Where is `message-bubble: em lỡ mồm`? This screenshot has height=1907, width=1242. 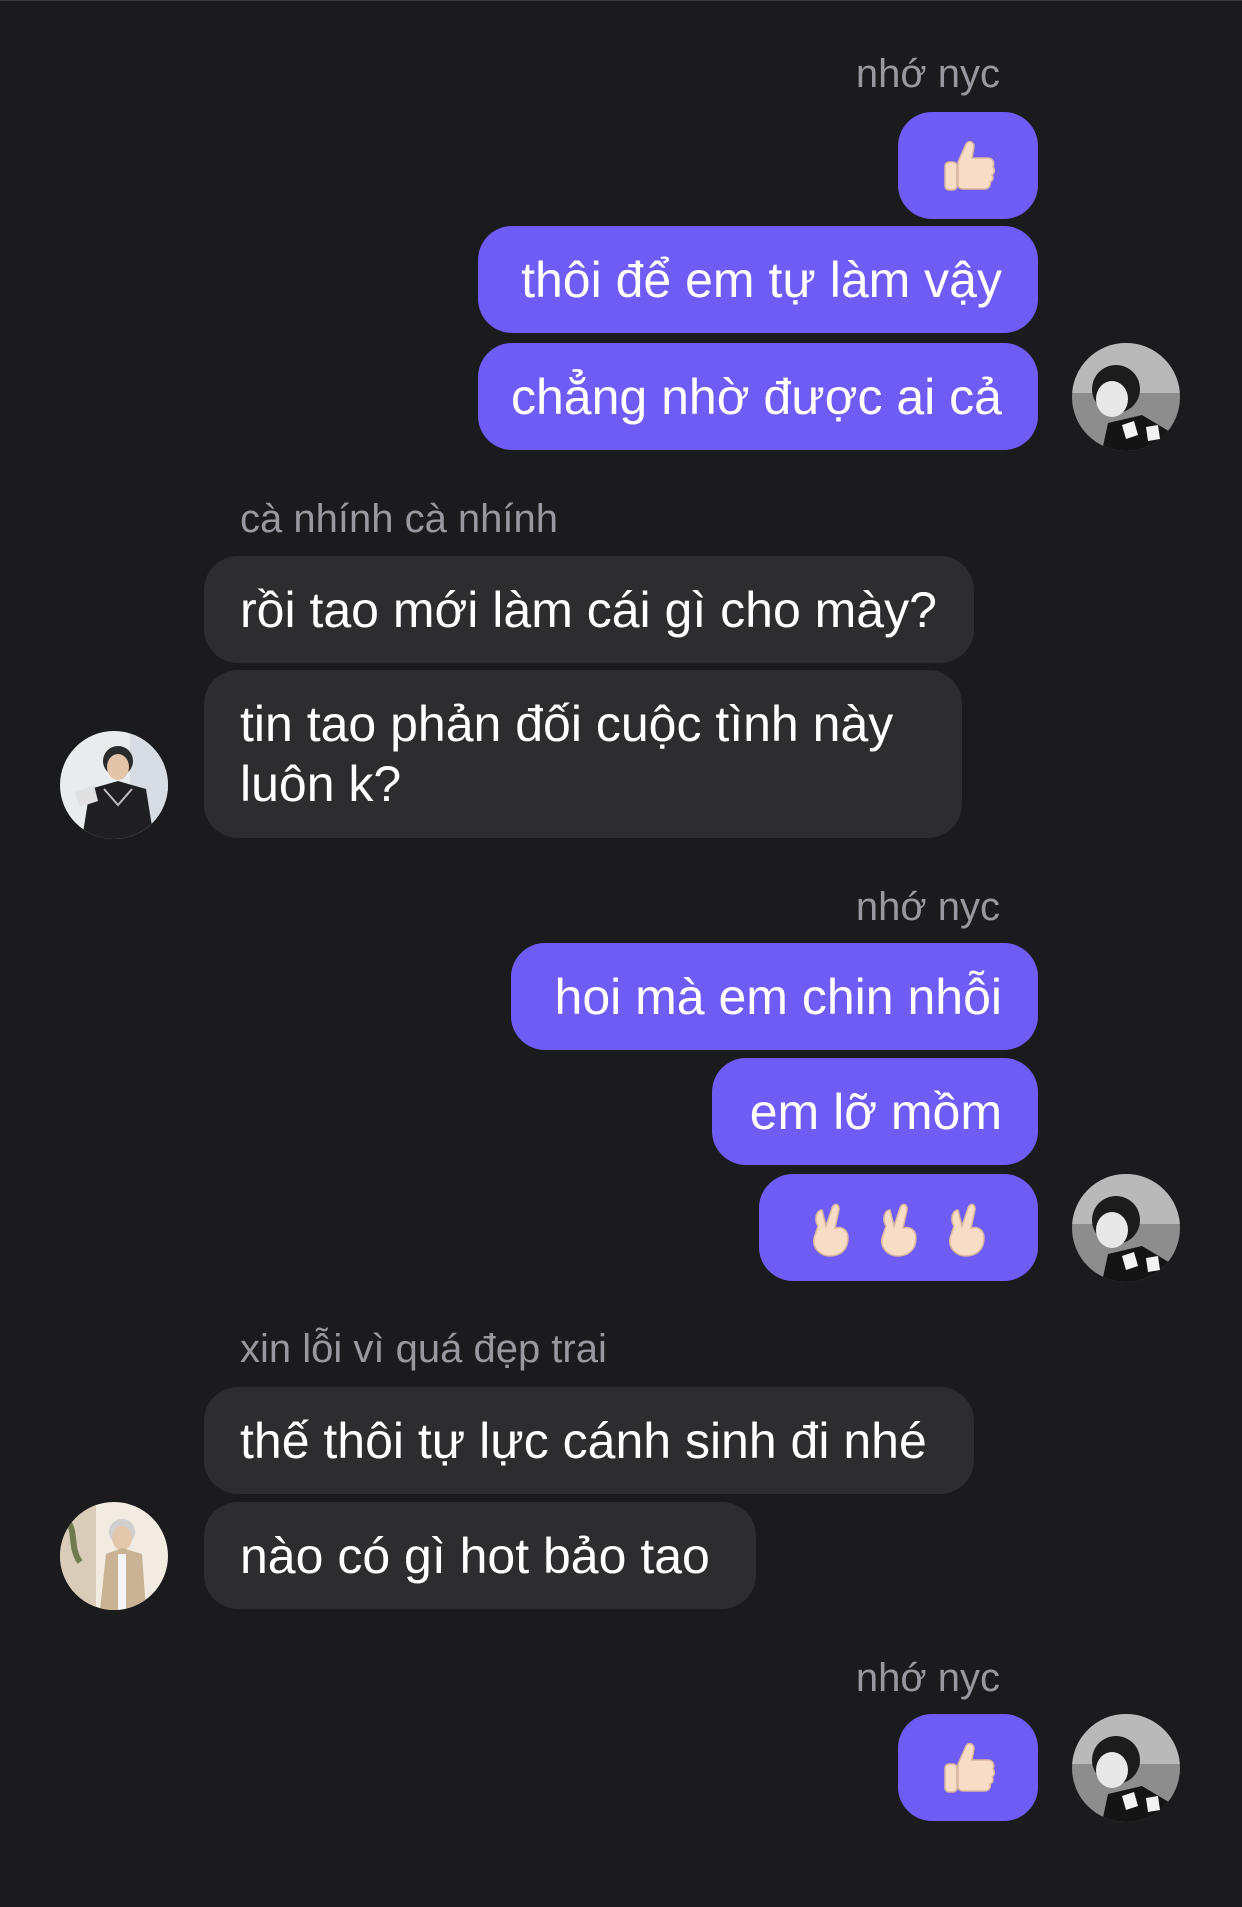 message-bubble: em lỡ mồm is located at coordinates (875, 1111).